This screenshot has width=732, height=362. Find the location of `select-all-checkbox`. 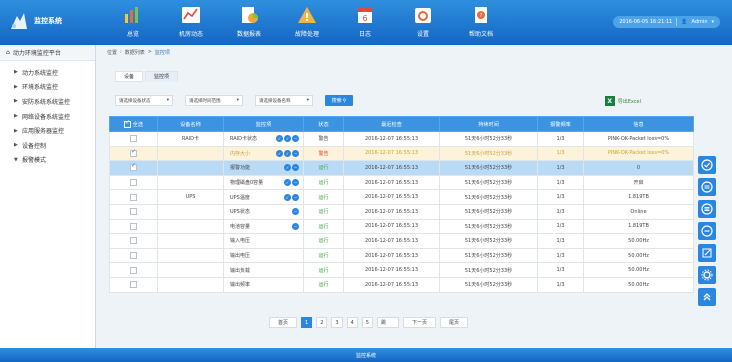

select-all-checkbox is located at coordinates (127, 123).